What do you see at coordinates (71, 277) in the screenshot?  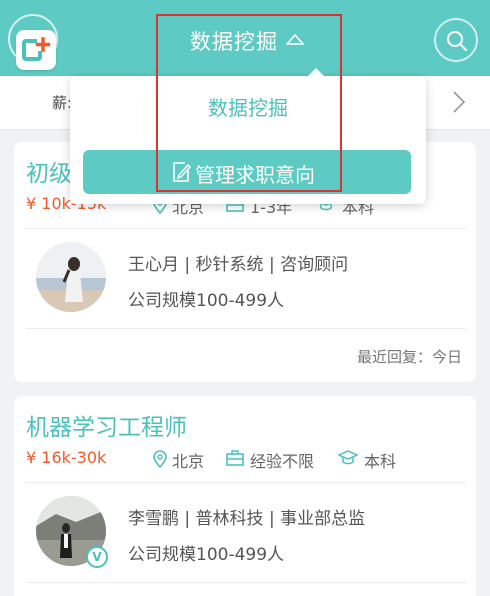 I see `avatar` at bounding box center [71, 277].